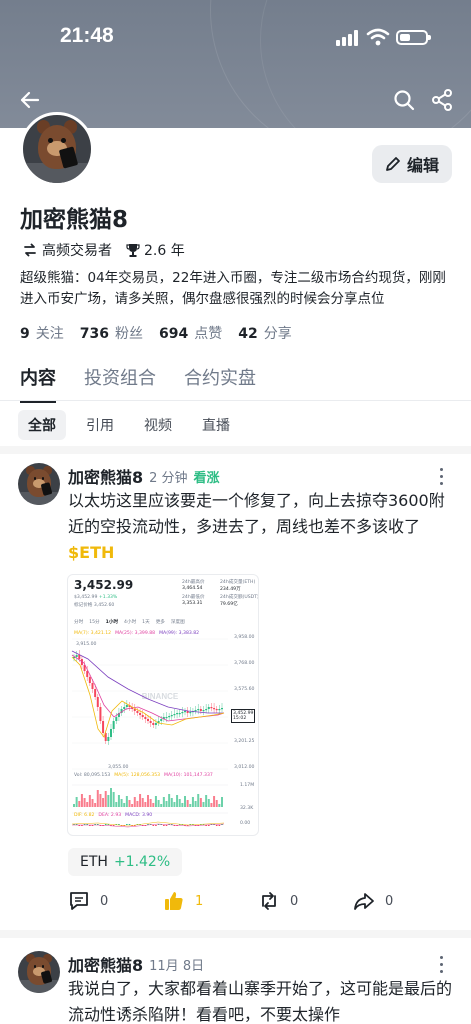  Describe the element at coordinates (111, 333) in the screenshot. I see `stat-followers: 736 粉丝` at that location.